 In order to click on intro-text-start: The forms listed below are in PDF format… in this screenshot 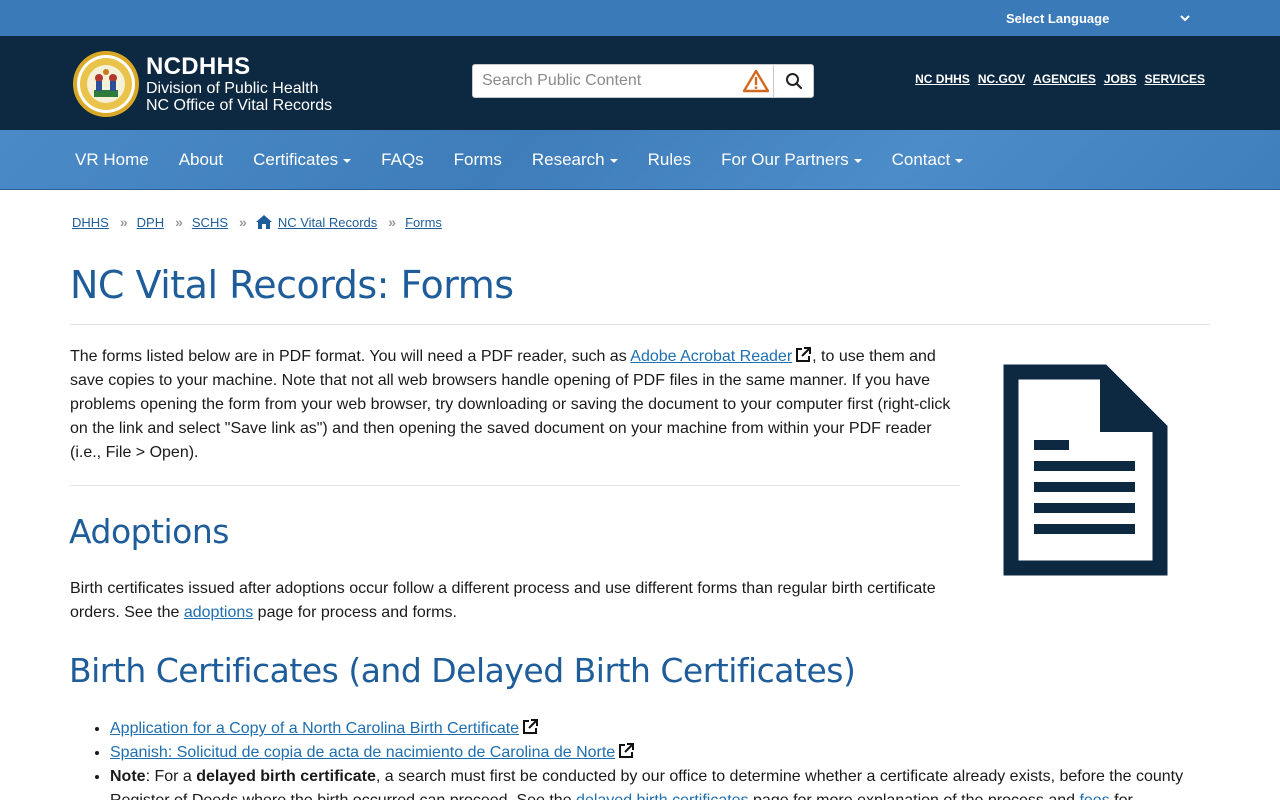, I will do `click(350, 356)`.